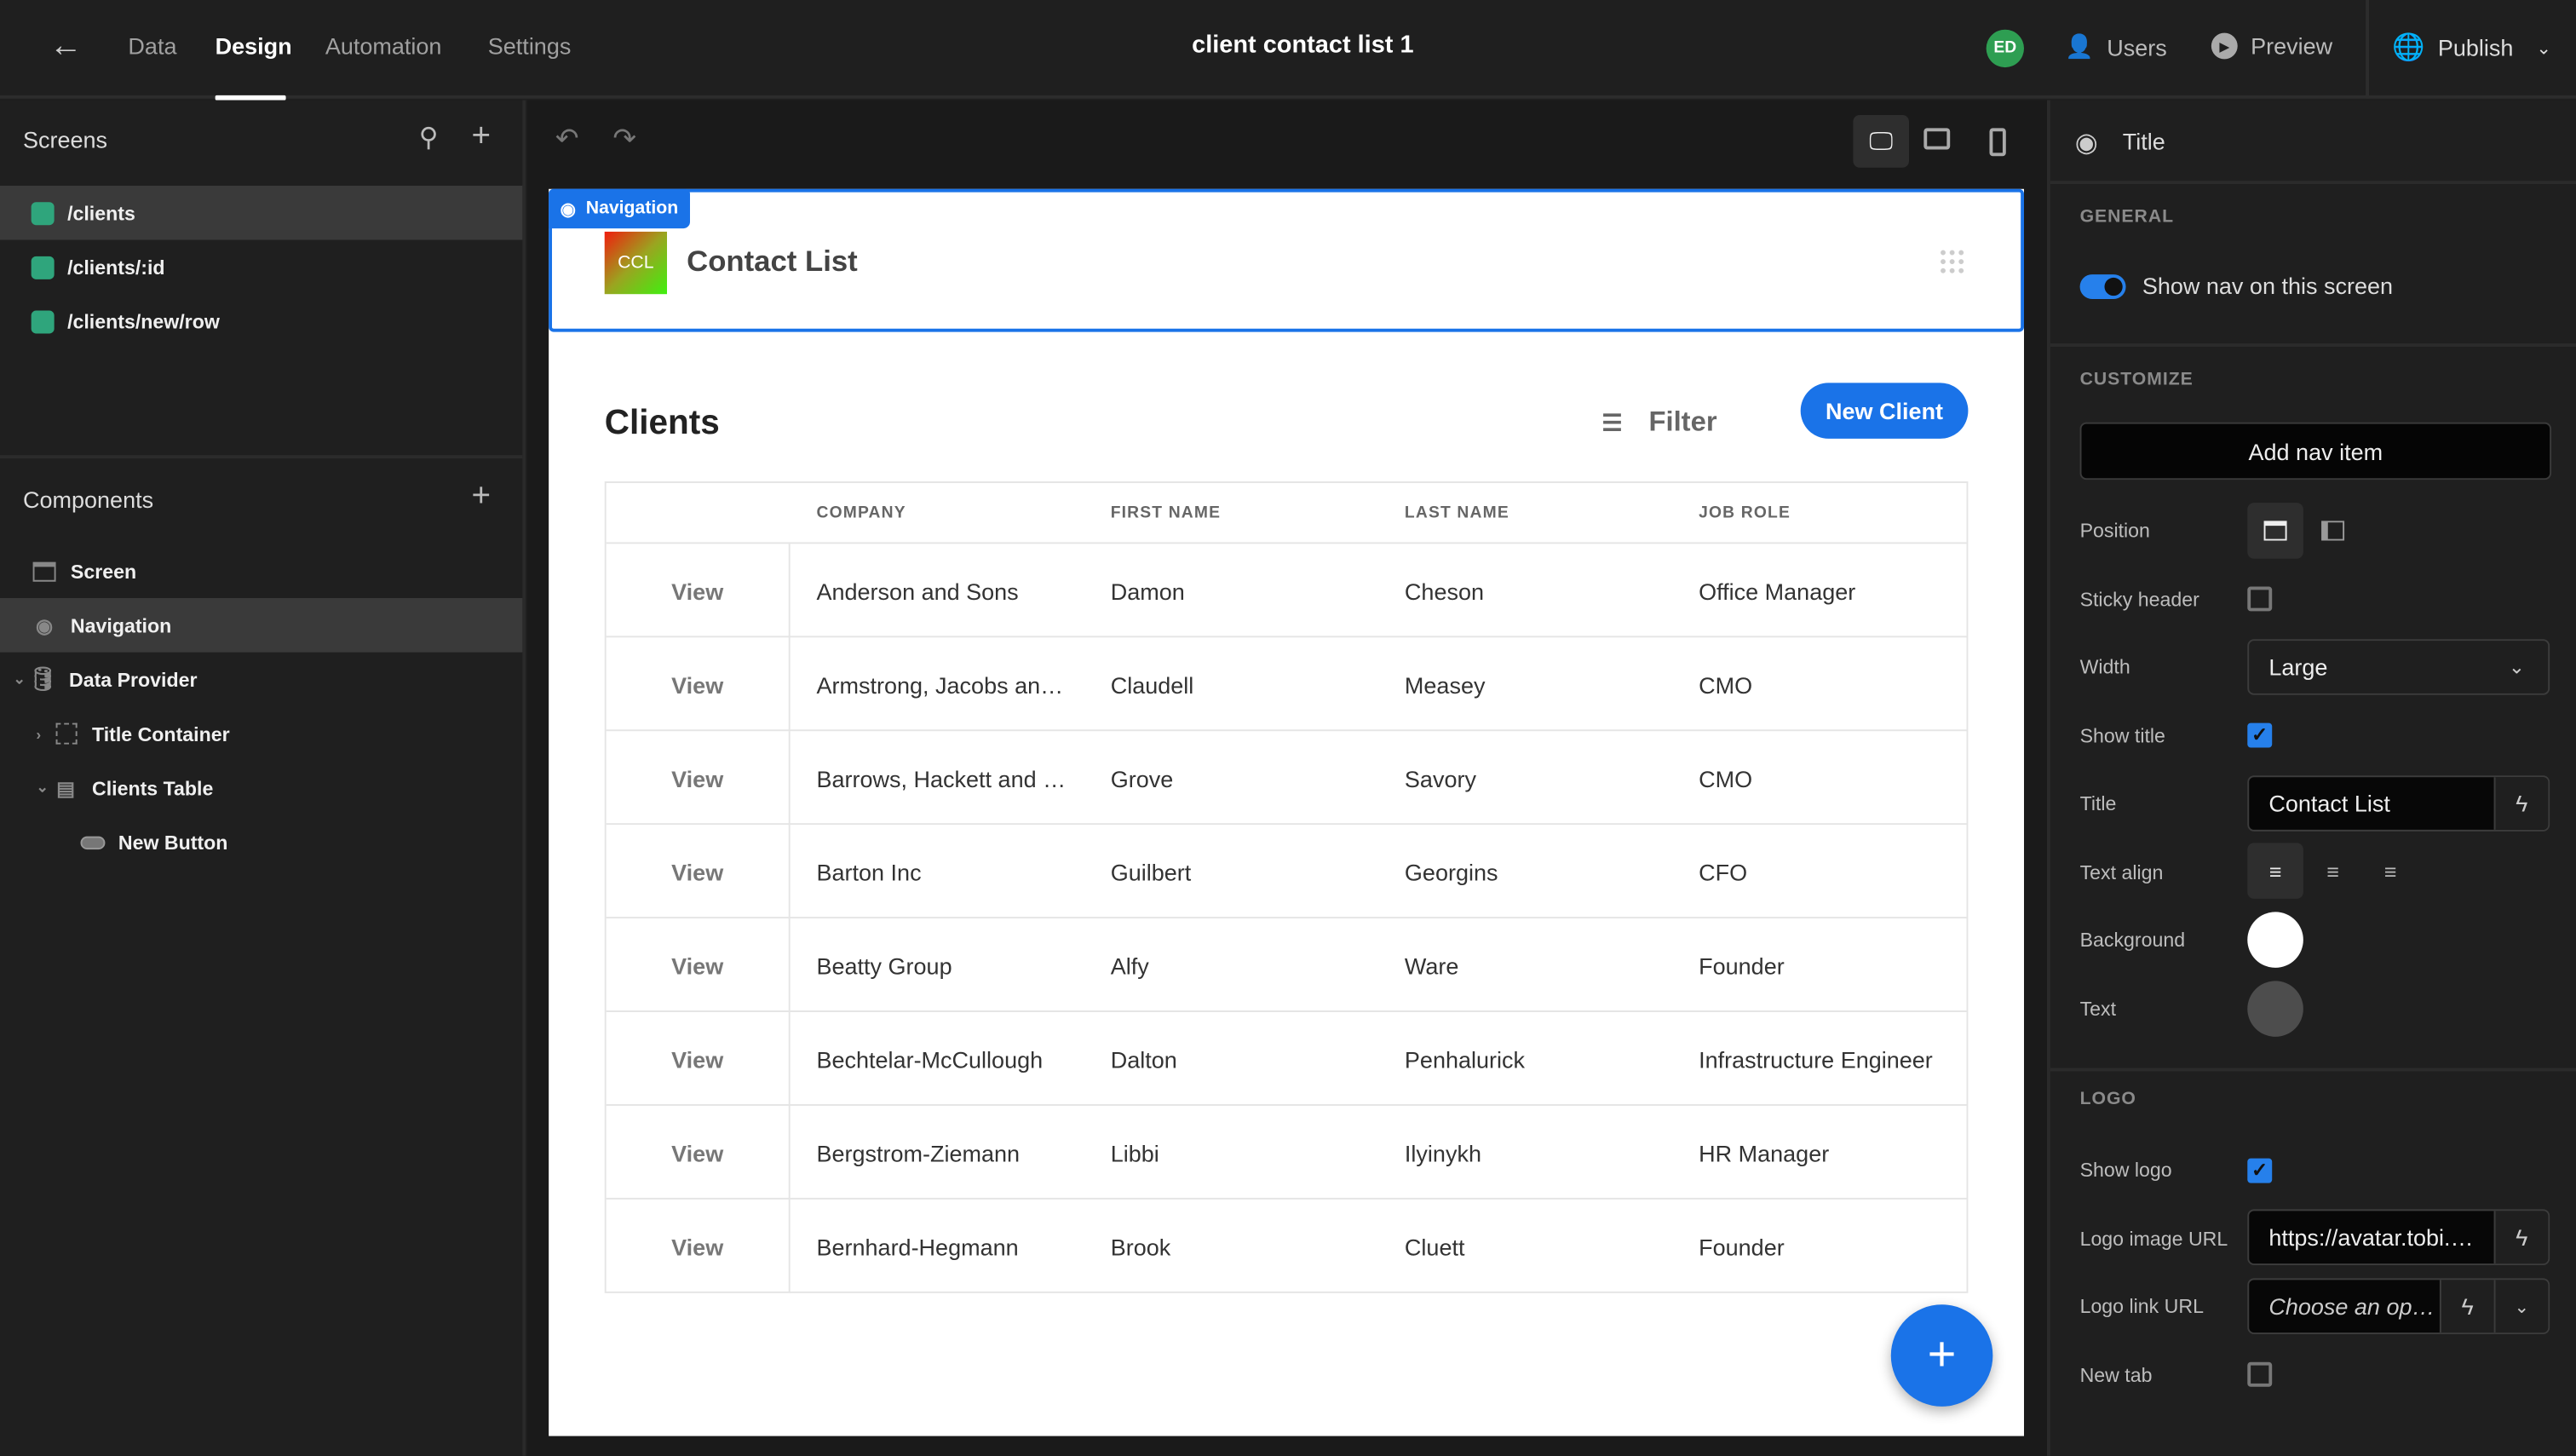 The image size is (2576, 1456). Describe the element at coordinates (1287, 871) in the screenshot. I see `table-row: View Barton Inc Guilbert Georgins CFO` at that location.